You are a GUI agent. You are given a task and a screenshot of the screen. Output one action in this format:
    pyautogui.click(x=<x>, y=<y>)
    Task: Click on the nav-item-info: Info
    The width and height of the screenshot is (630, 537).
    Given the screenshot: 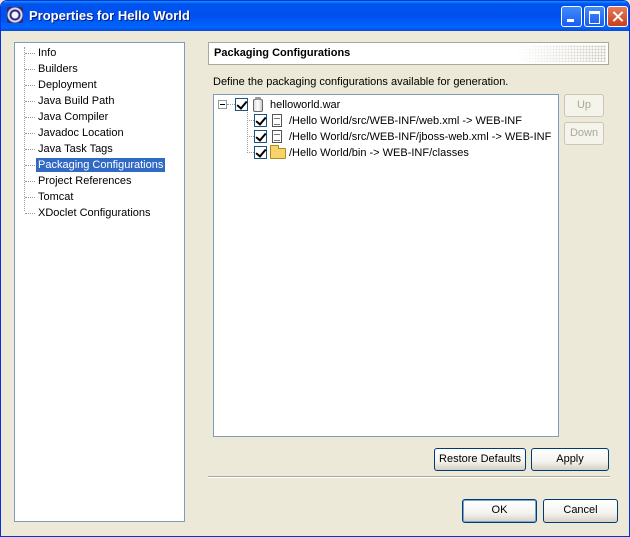 What is the action you would take?
    pyautogui.click(x=99, y=53)
    